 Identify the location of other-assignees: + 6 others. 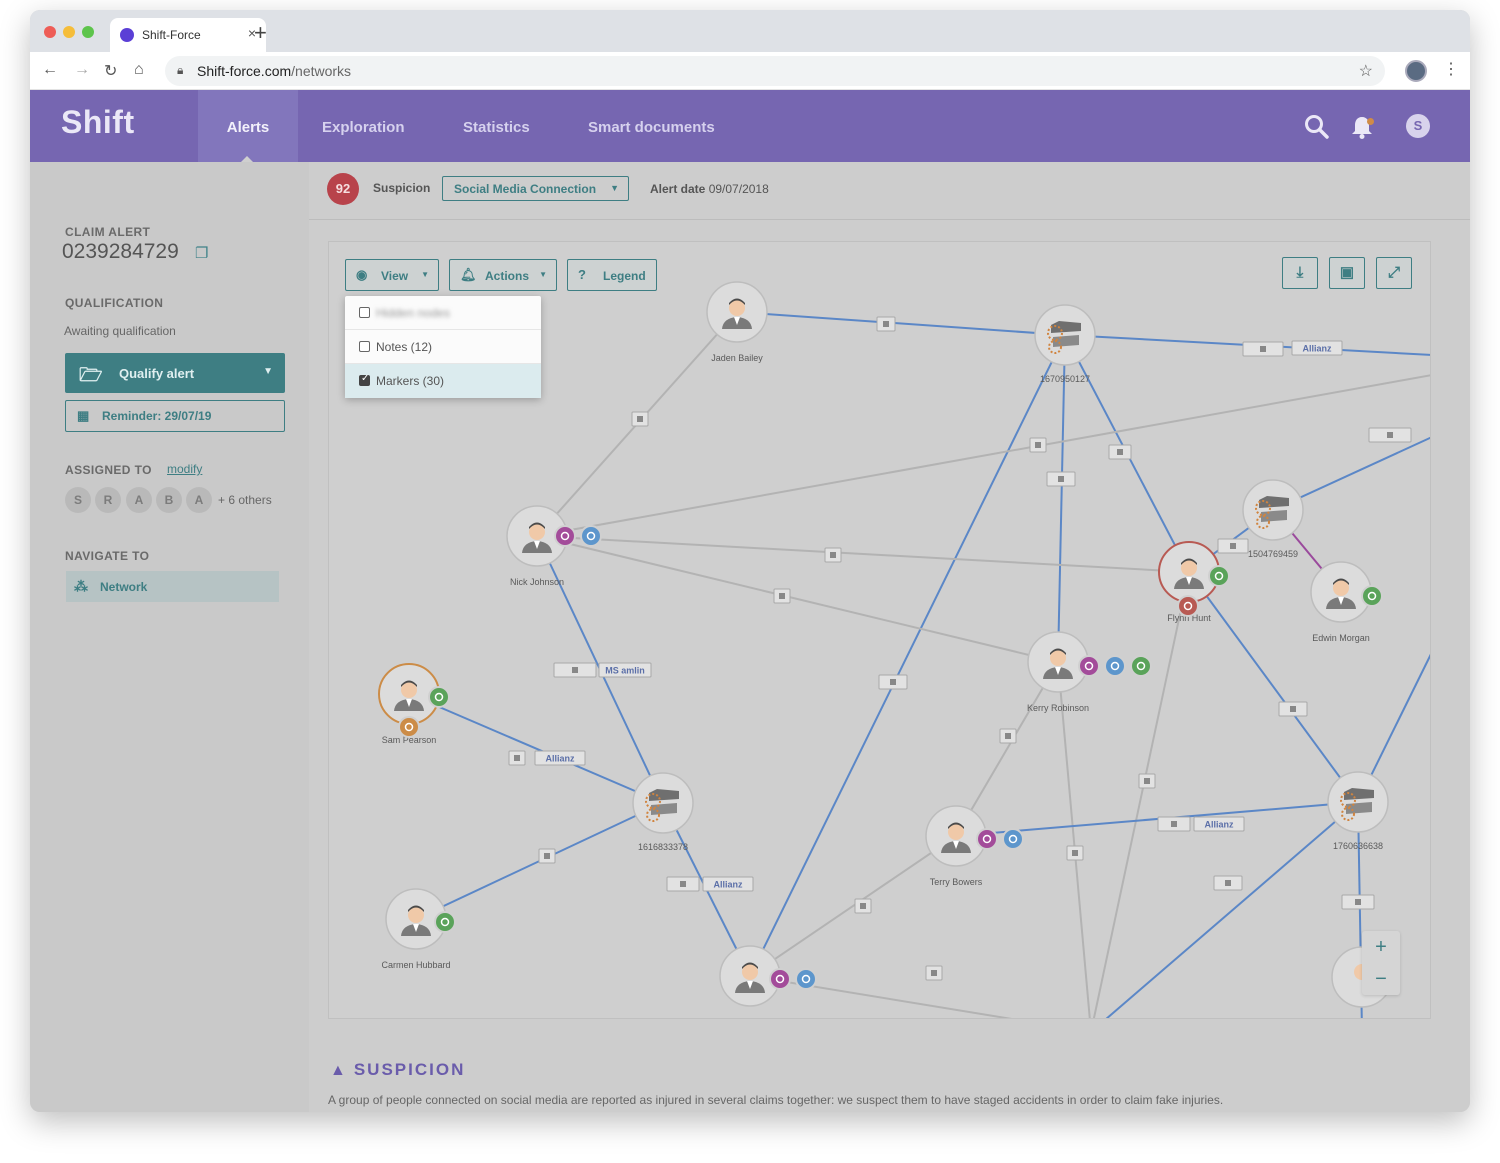
(245, 500).